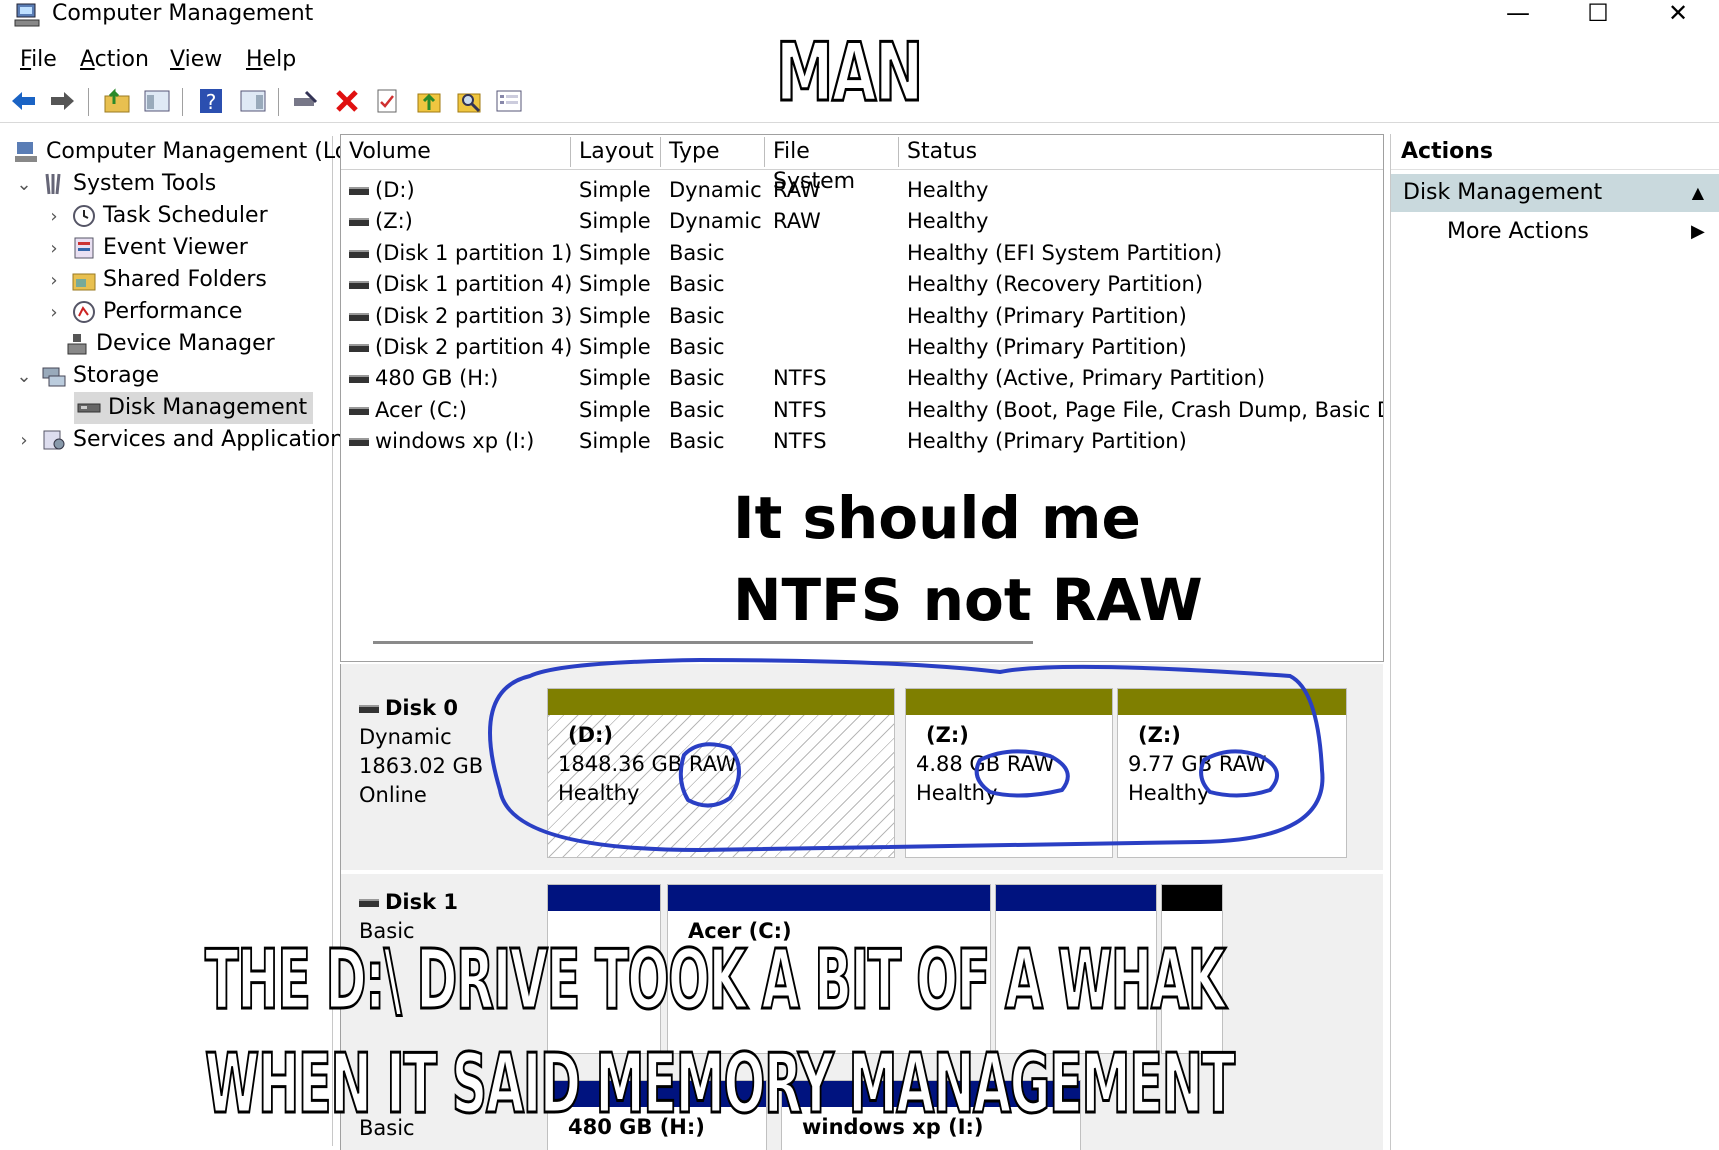 Image resolution: width=1719 pixels, height=1150 pixels. I want to click on tree-item-root: Computer Management (Lo, so click(181, 152).